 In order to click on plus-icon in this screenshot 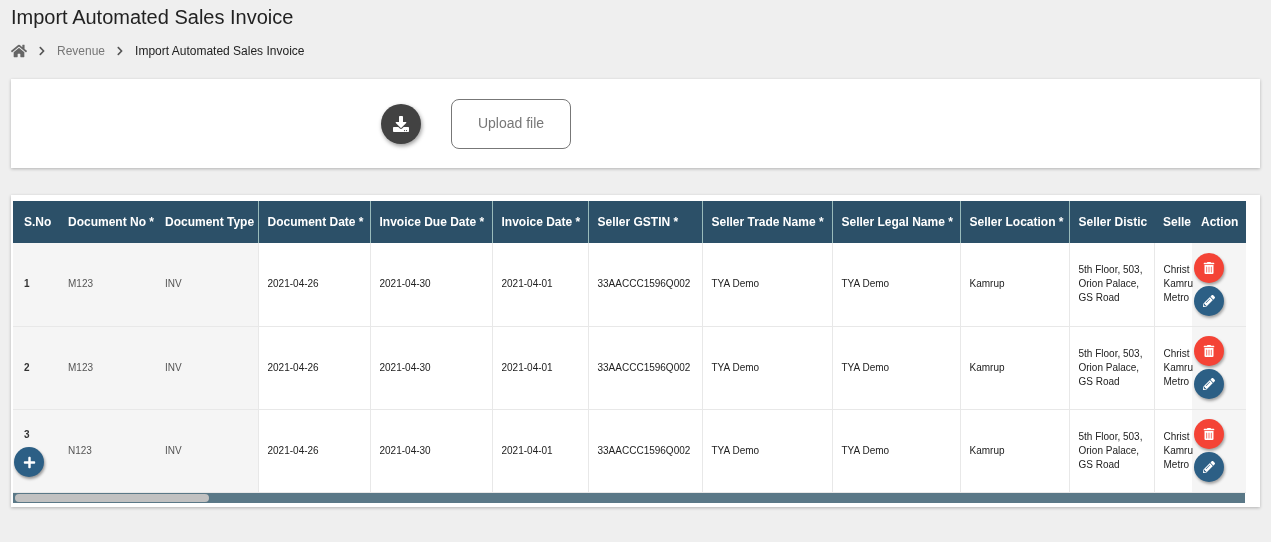, I will do `click(29, 462)`.